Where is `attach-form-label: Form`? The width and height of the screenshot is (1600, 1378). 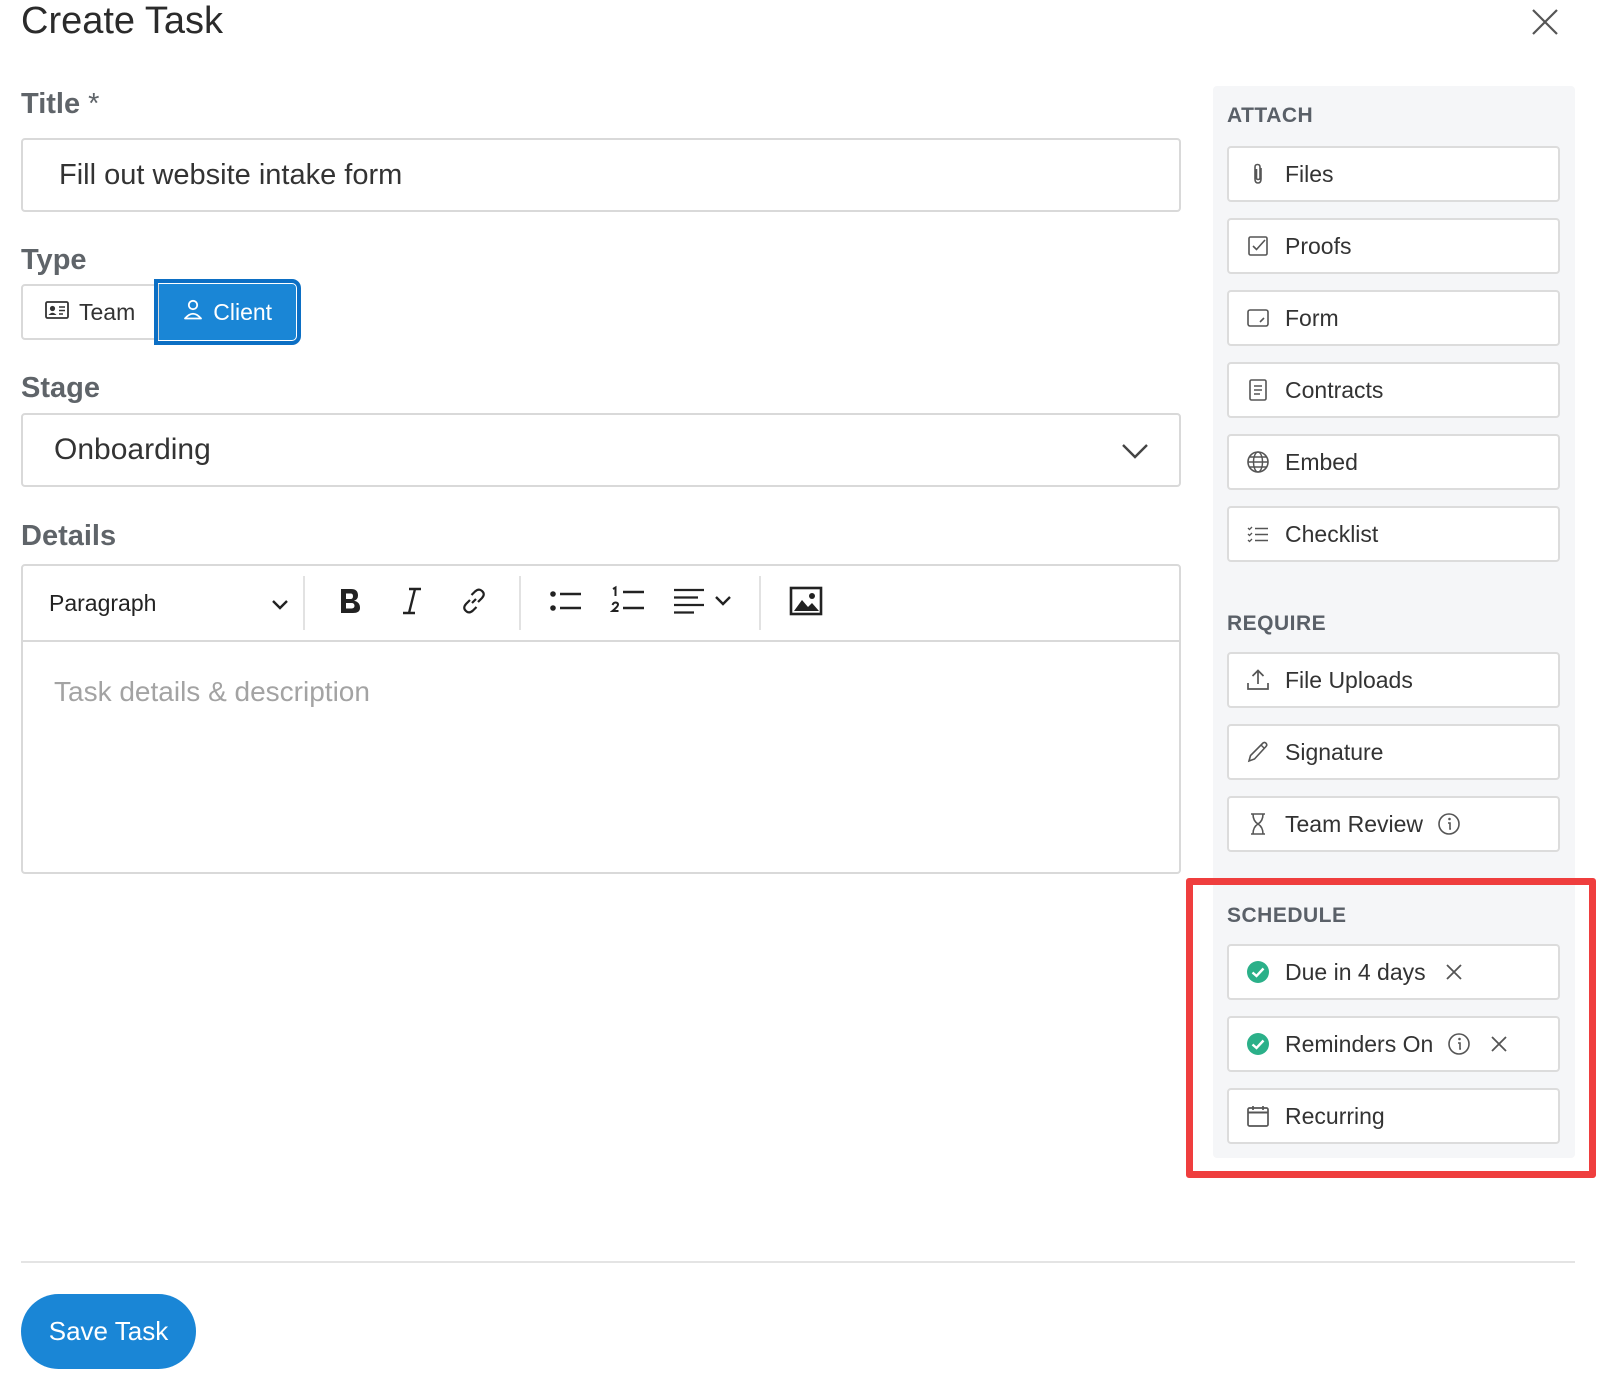
attach-form-label: Form is located at coordinates (1312, 317).